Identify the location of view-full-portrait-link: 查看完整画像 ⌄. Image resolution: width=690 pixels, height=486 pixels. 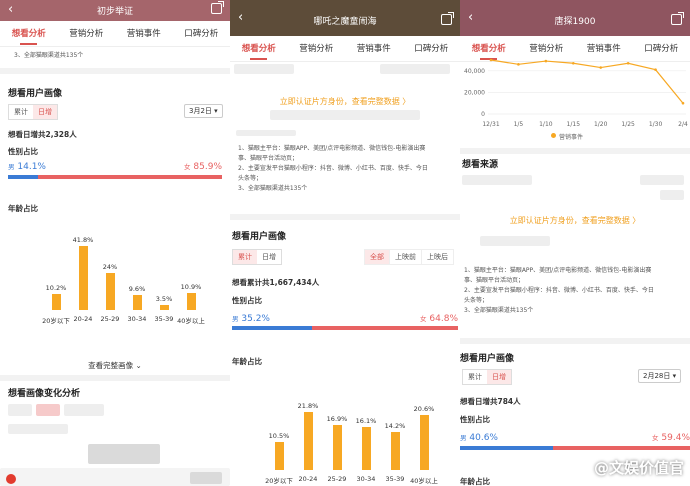
(115, 365).